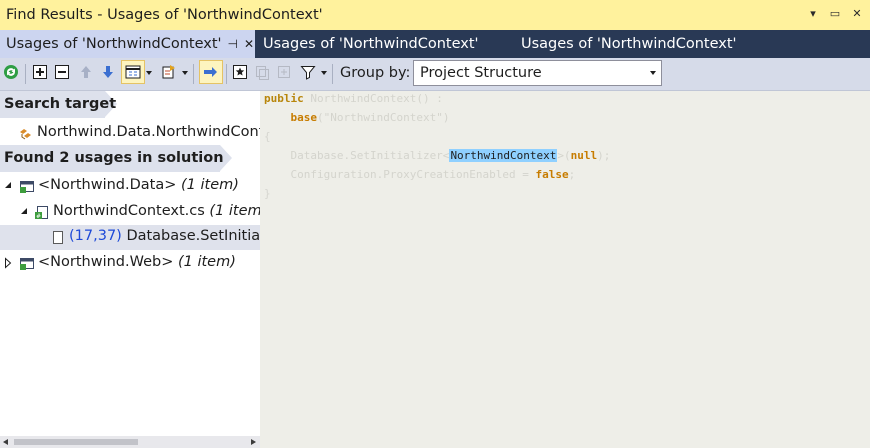  I want to click on csharp-file-icon: #, so click(41, 213).